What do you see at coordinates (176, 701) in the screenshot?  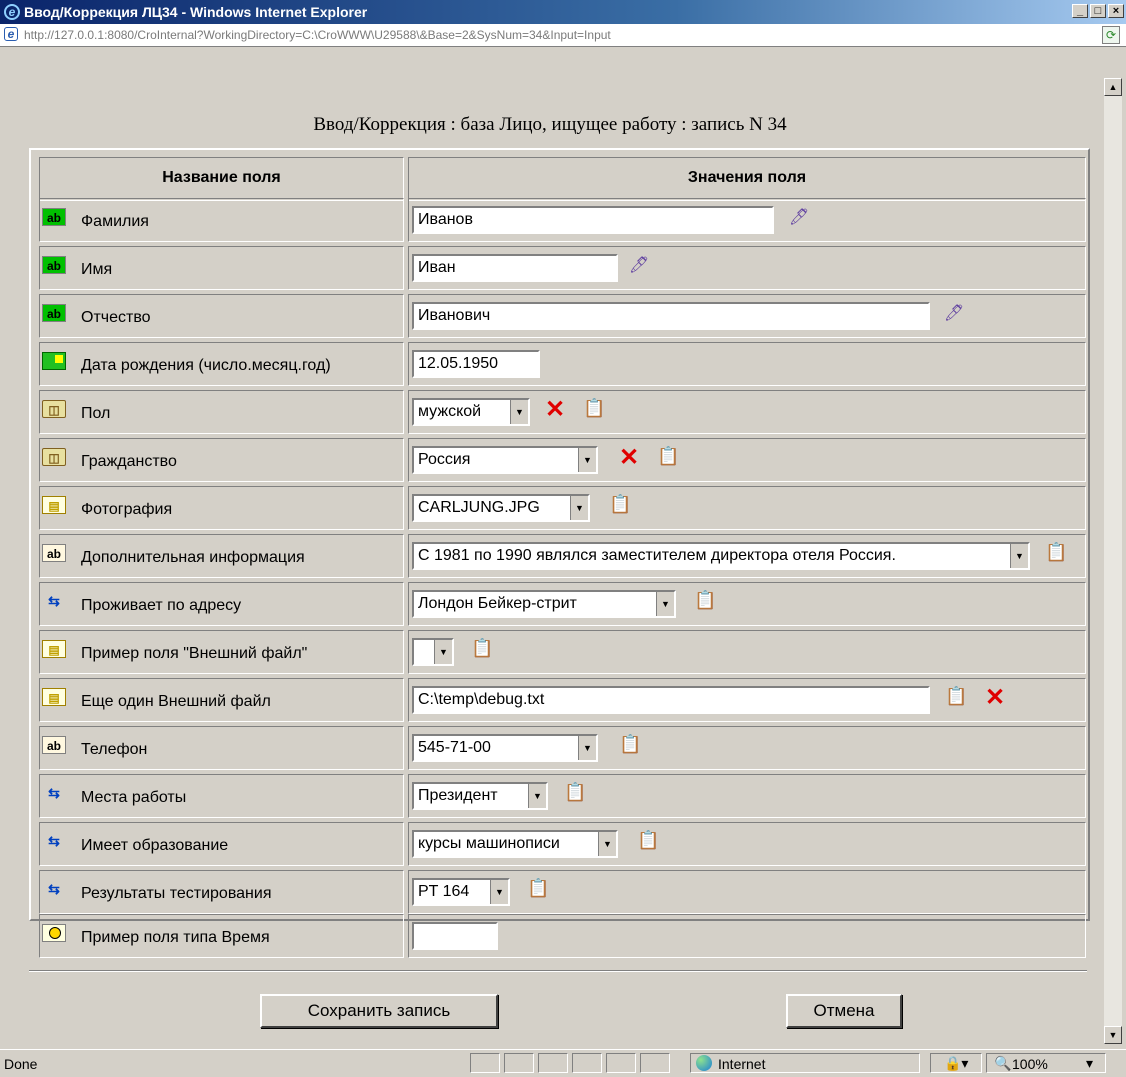 I see `field-label: Еще один Внешний файл` at bounding box center [176, 701].